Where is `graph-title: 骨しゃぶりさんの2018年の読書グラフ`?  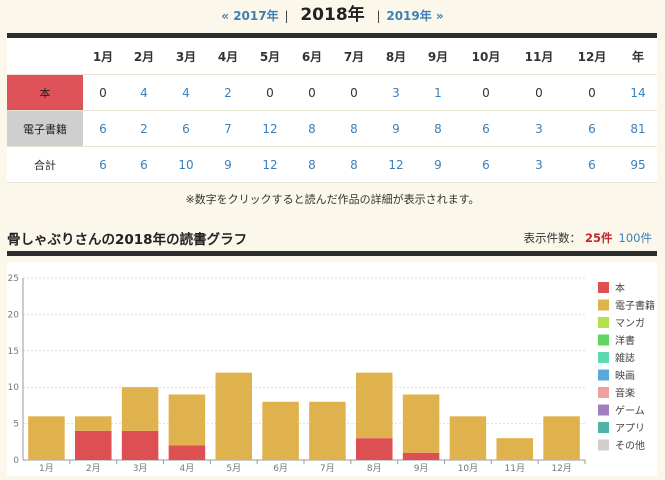
graph-title: 骨しゃぶりさんの2018年の読書グラフ is located at coordinates (127, 240).